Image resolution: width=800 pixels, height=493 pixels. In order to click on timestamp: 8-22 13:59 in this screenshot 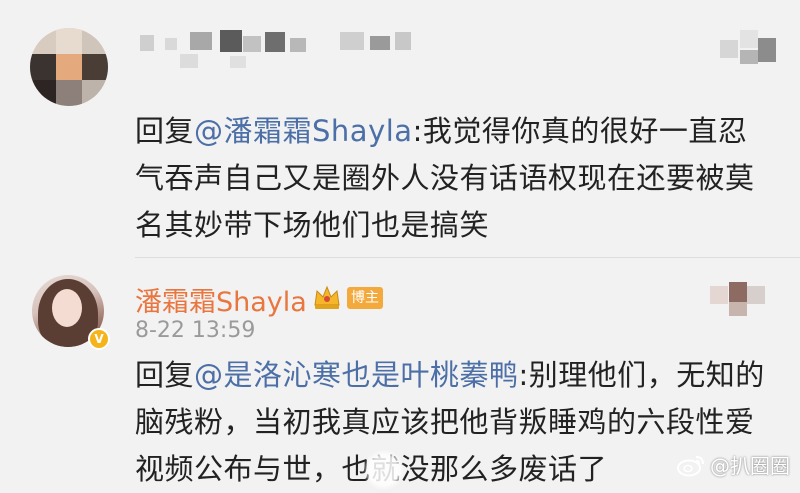, I will do `click(195, 330)`.